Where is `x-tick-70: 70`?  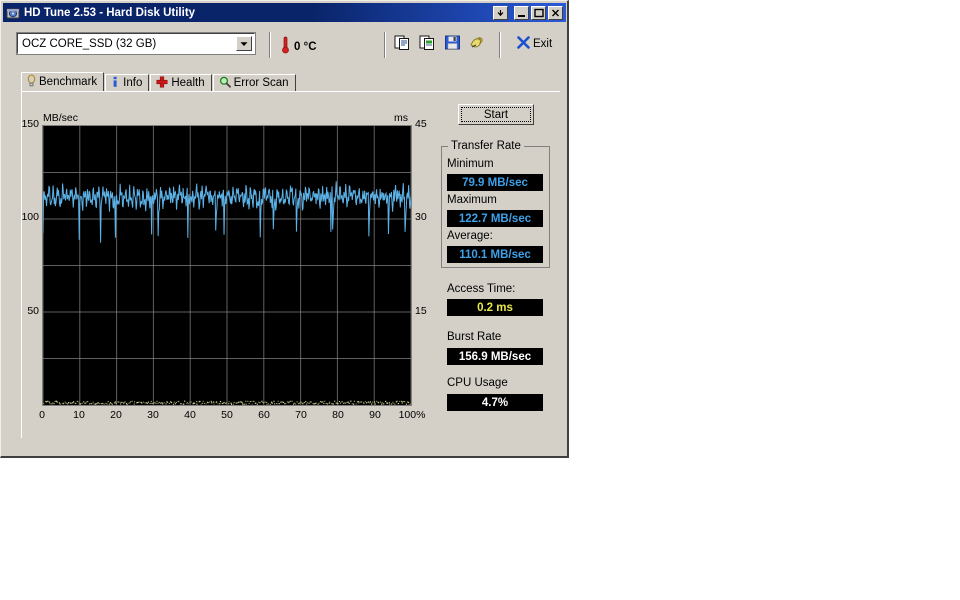
x-tick-70: 70 is located at coordinates (301, 415).